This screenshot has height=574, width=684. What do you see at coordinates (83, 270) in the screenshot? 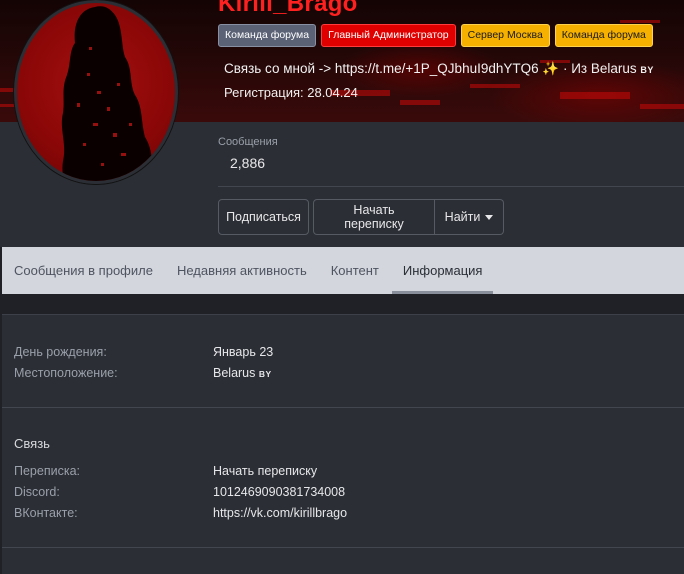
I see `tab-profile-posts: Сообщения в профиле` at bounding box center [83, 270].